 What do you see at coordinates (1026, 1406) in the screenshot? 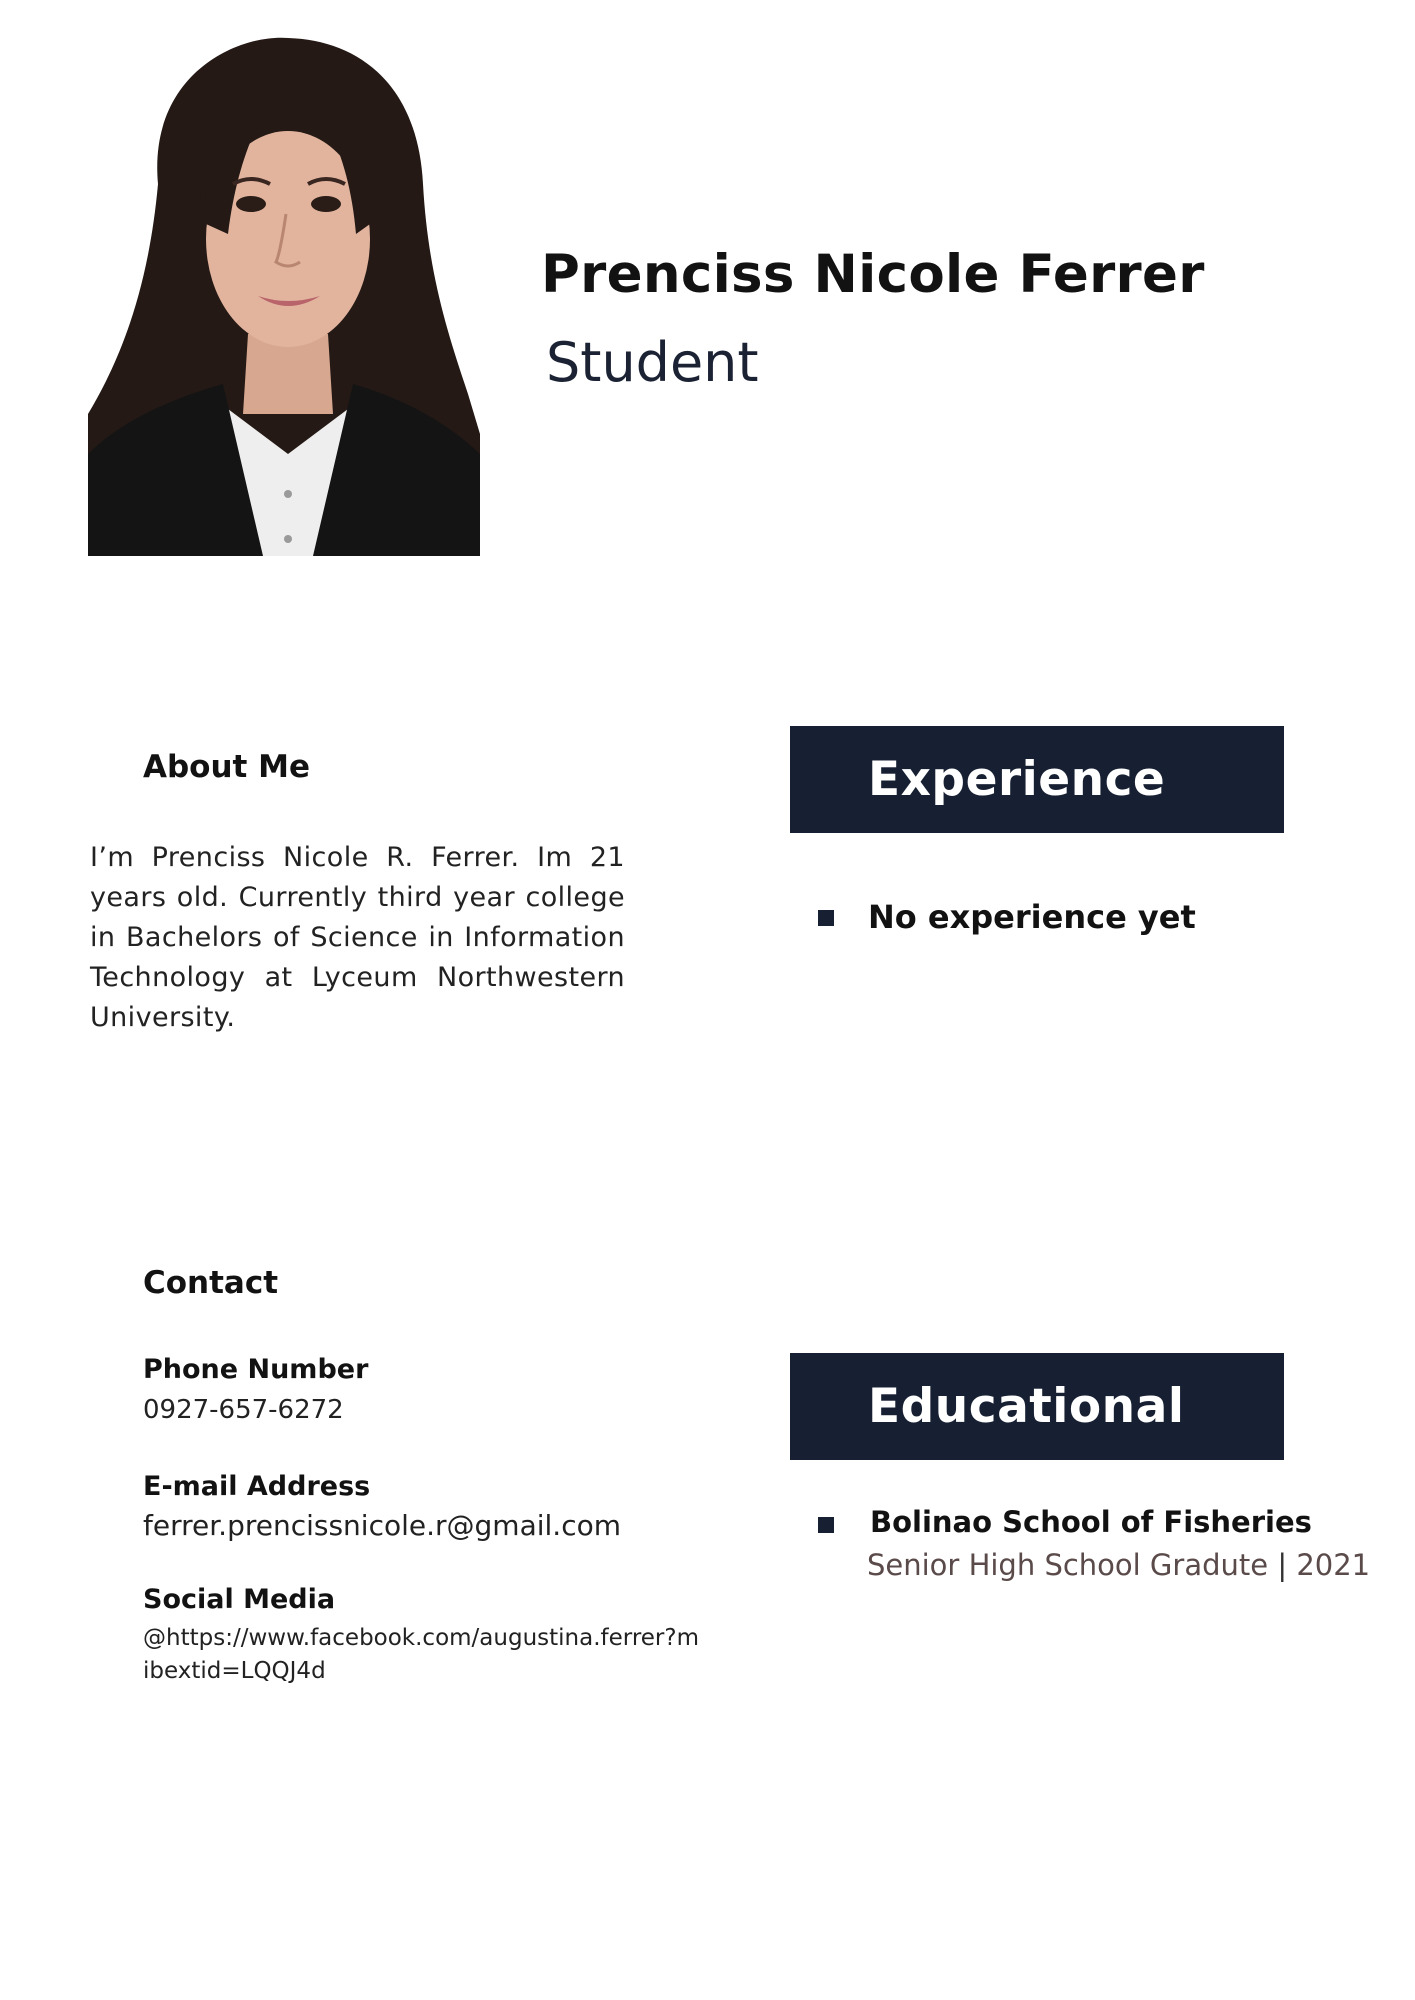
I see `education-title: Educational` at bounding box center [1026, 1406].